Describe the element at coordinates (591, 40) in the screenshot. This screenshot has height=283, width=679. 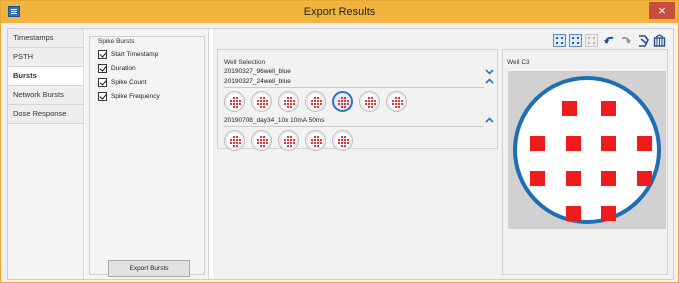
I see `grid-select-none-icon` at that location.